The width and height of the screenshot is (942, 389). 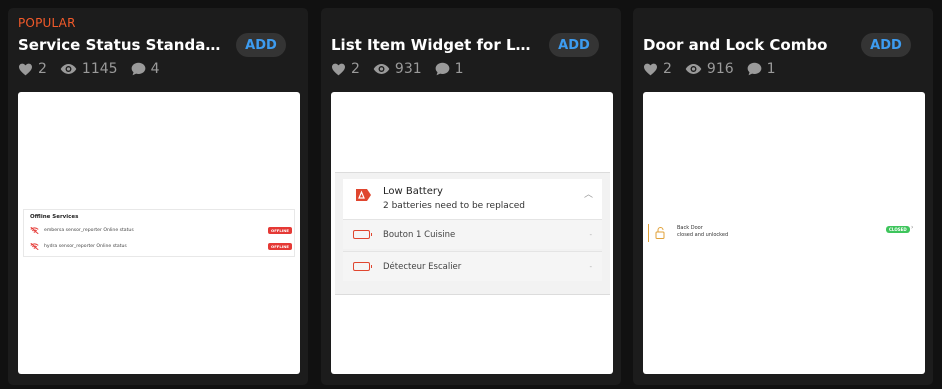 I want to click on service-name: embersa sensor_reporter Online status, so click(x=89, y=230).